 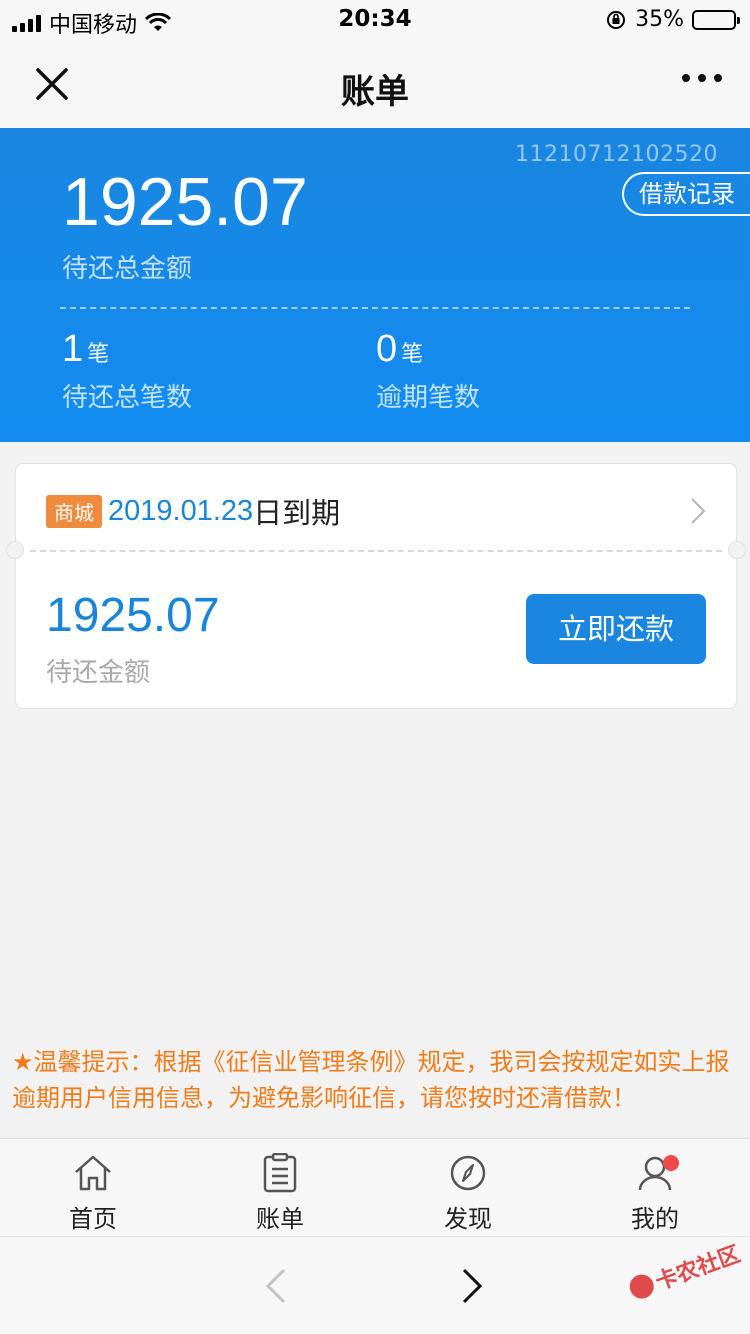 What do you see at coordinates (702, 78) in the screenshot?
I see `more-icon` at bounding box center [702, 78].